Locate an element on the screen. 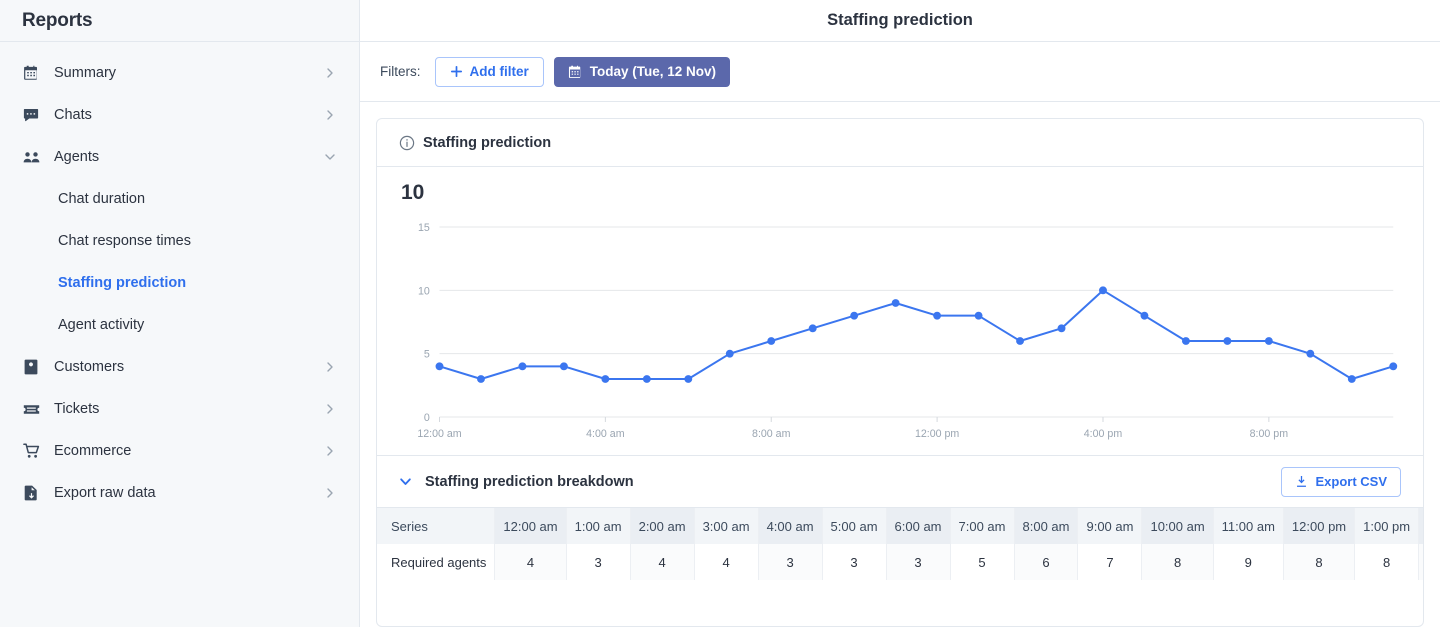  breakdown-title: Staffing prediction breakdown is located at coordinates (529, 481).